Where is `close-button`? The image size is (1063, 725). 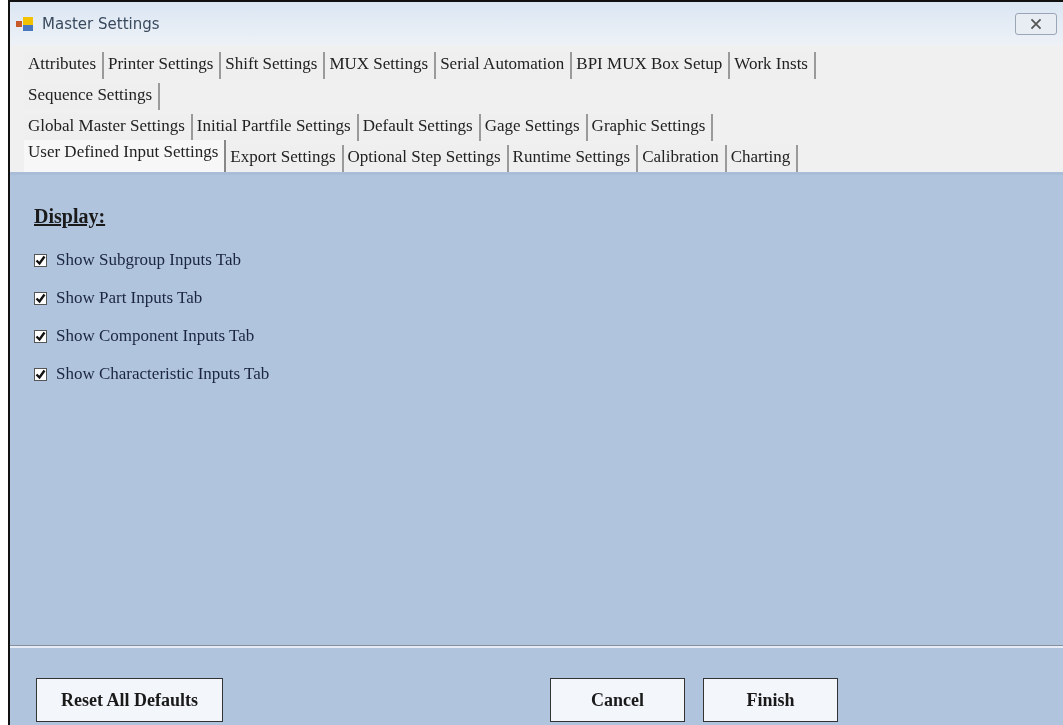
close-button is located at coordinates (1036, 24).